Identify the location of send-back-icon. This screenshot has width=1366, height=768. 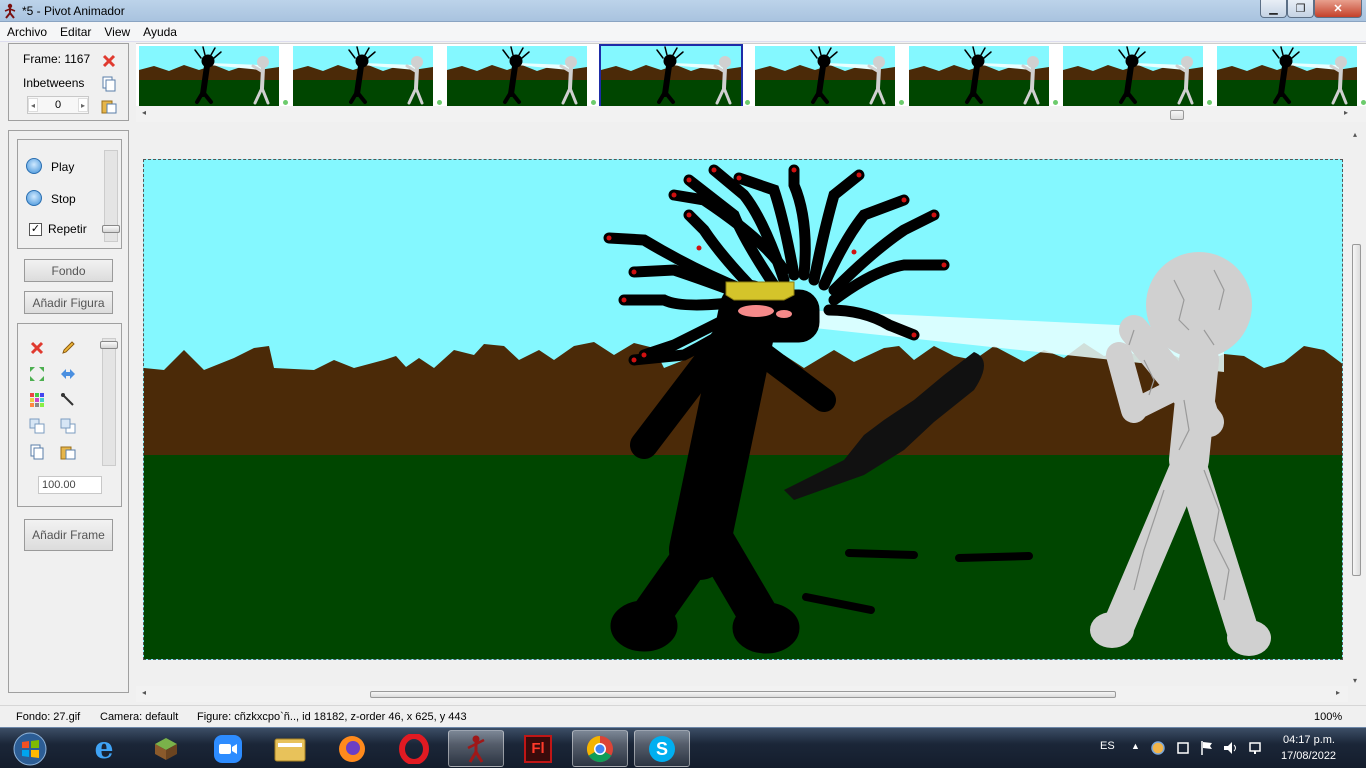
(68, 426).